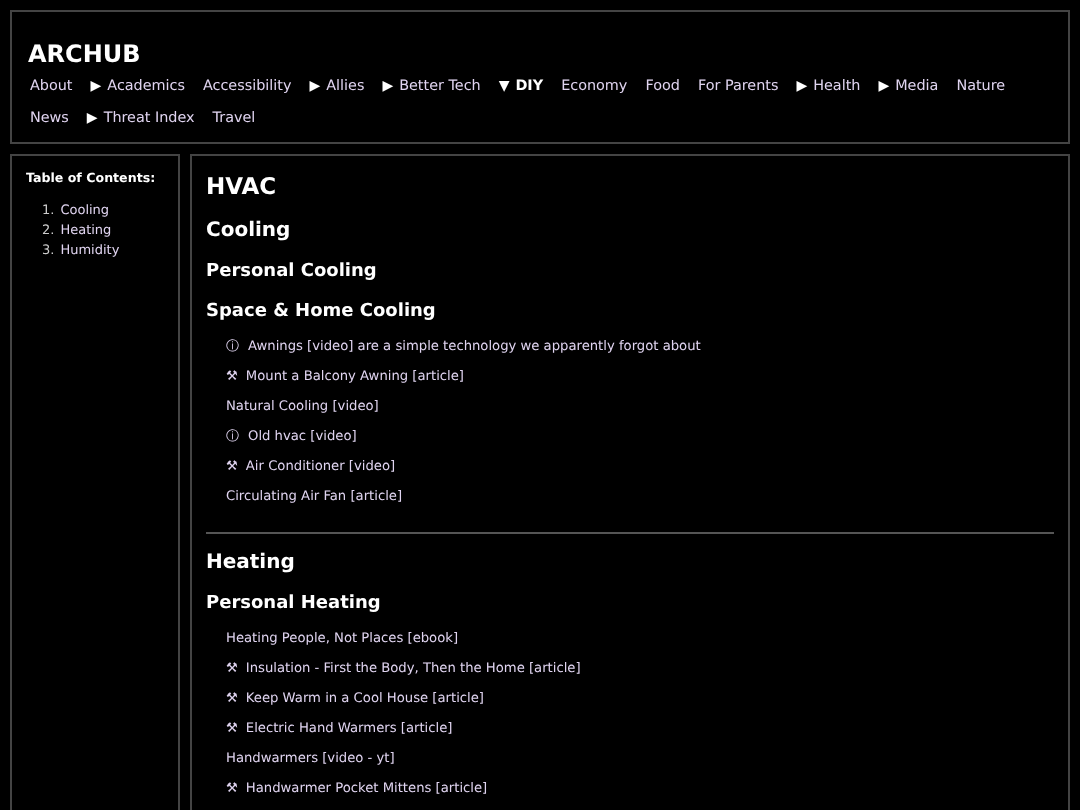  What do you see at coordinates (250, 563) in the screenshot?
I see `section-heading: Heating` at bounding box center [250, 563].